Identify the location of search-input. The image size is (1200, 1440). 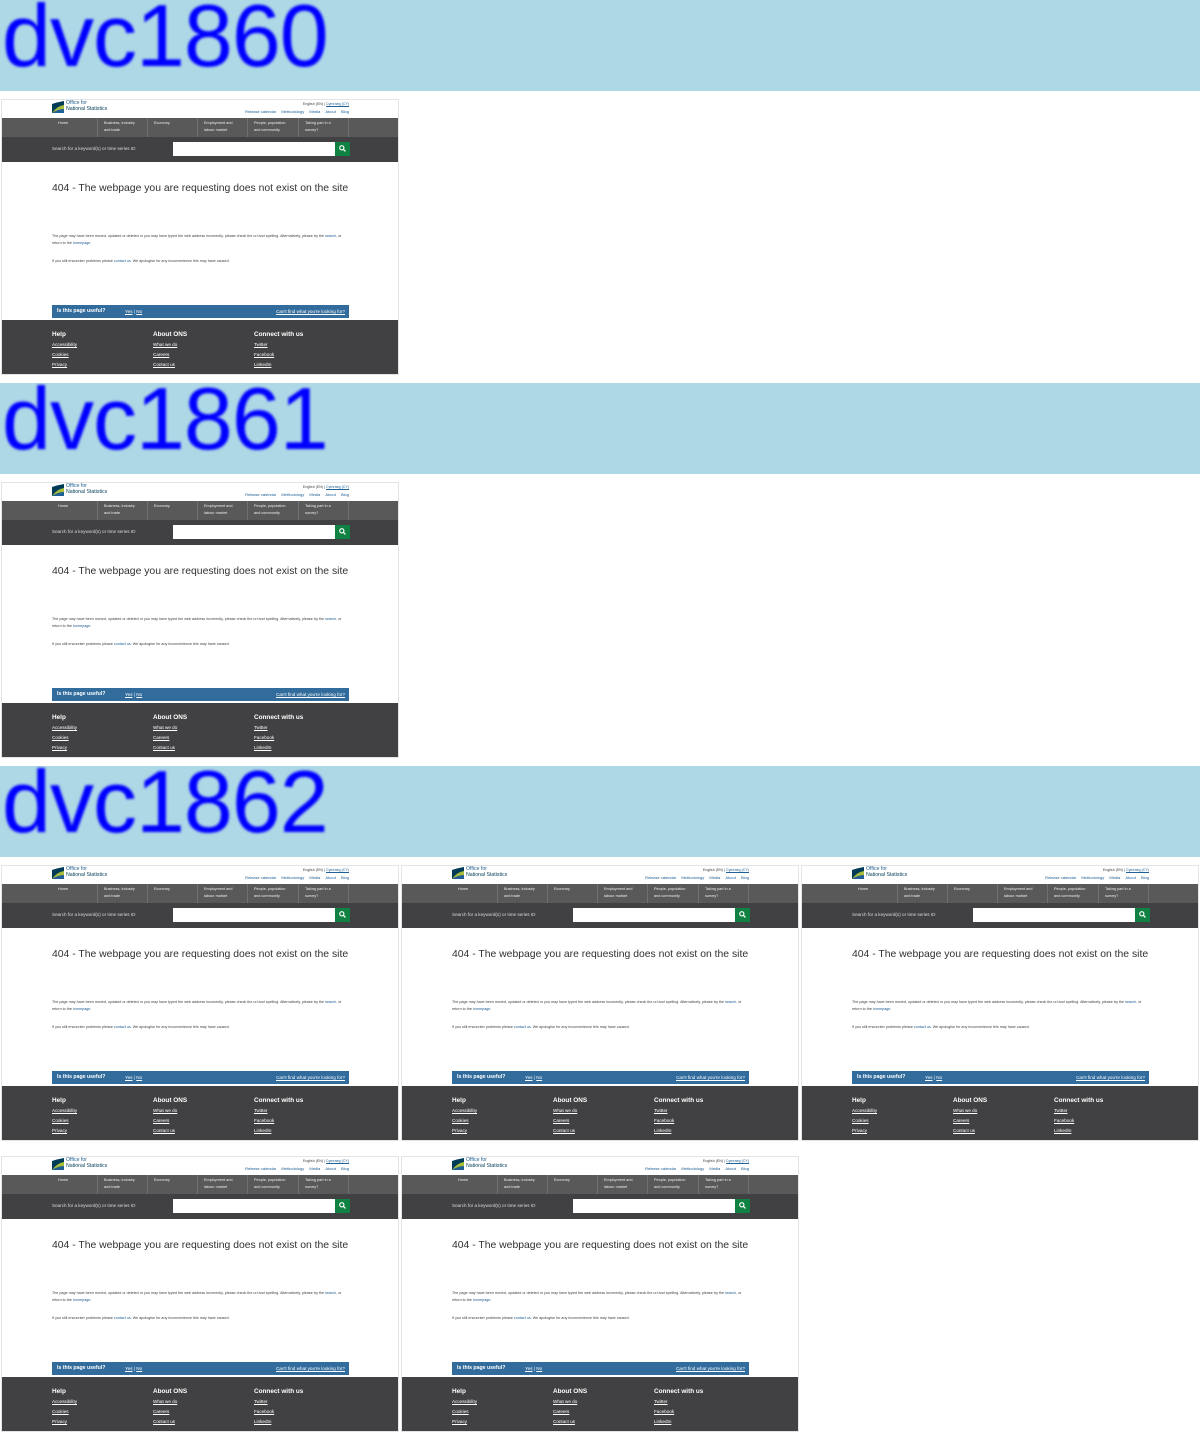
(1054, 915).